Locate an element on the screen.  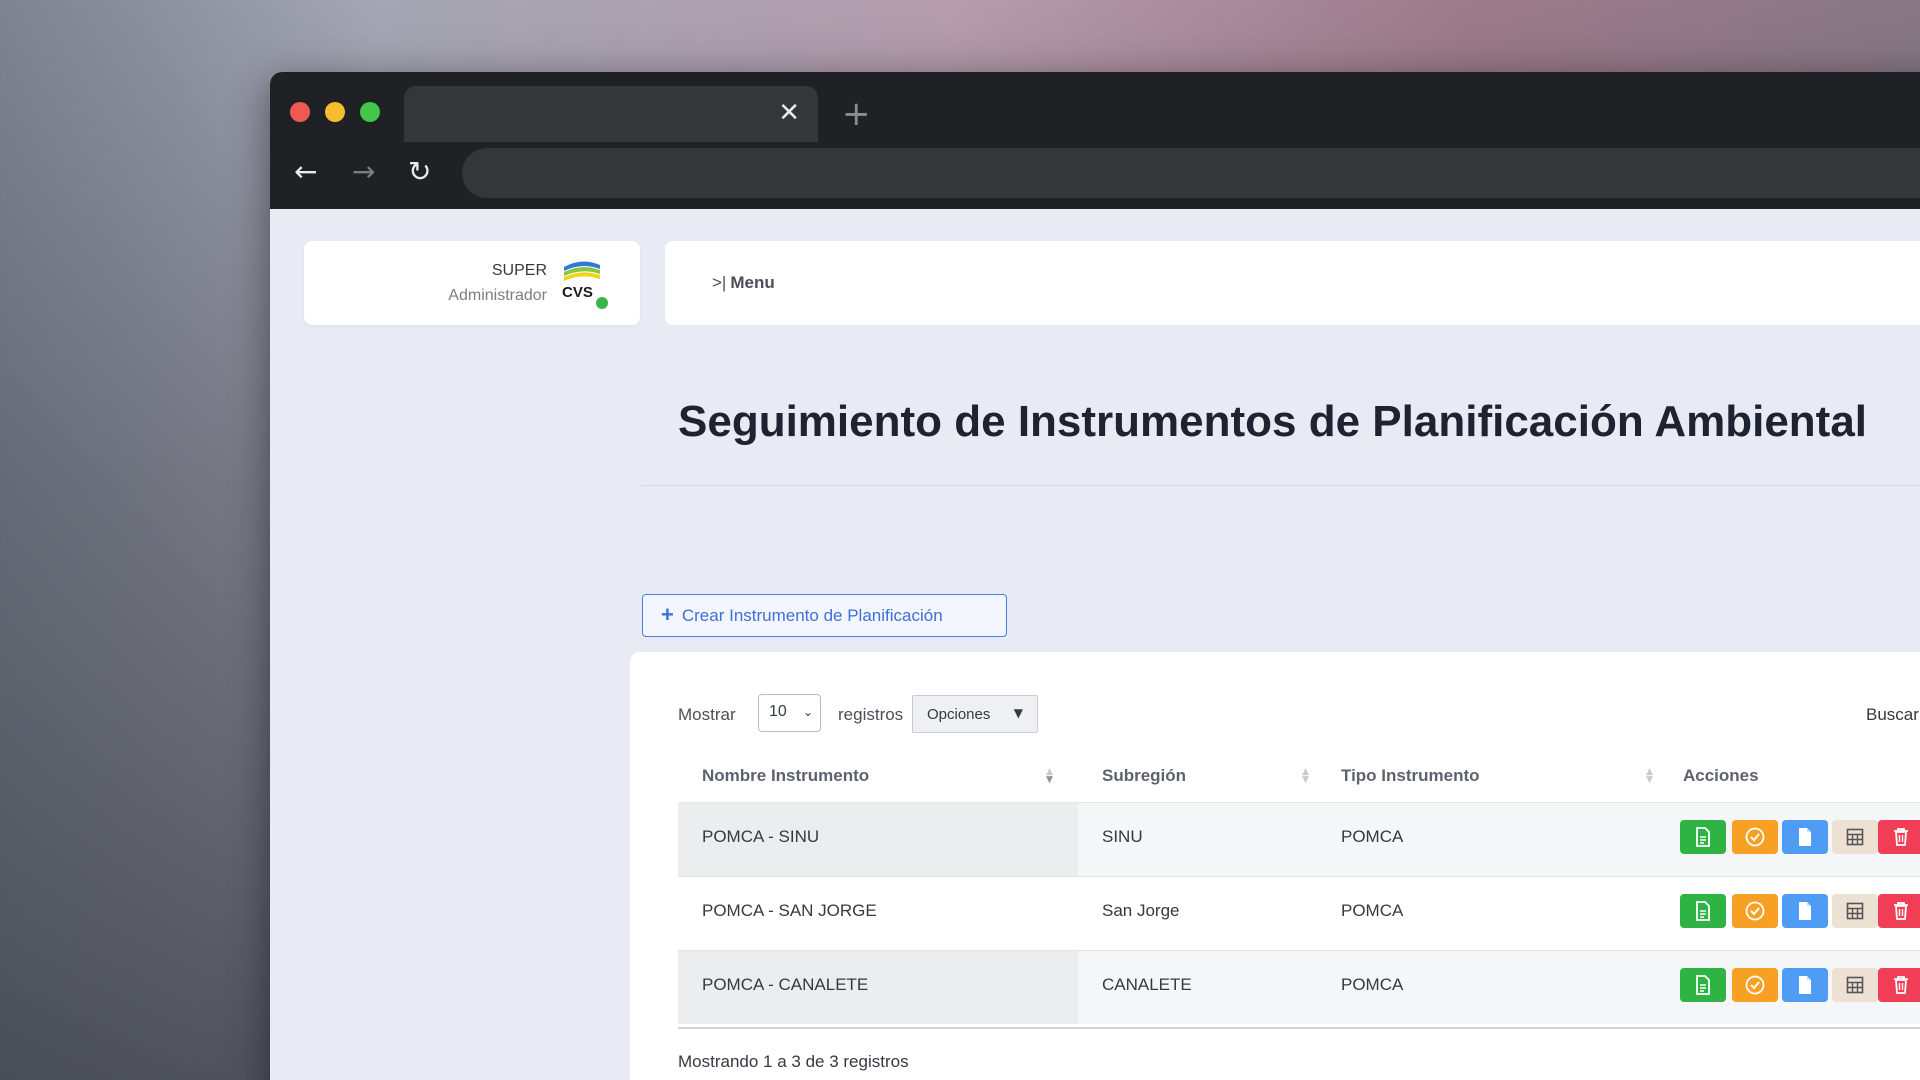
title-divider is located at coordinates (1281, 485).